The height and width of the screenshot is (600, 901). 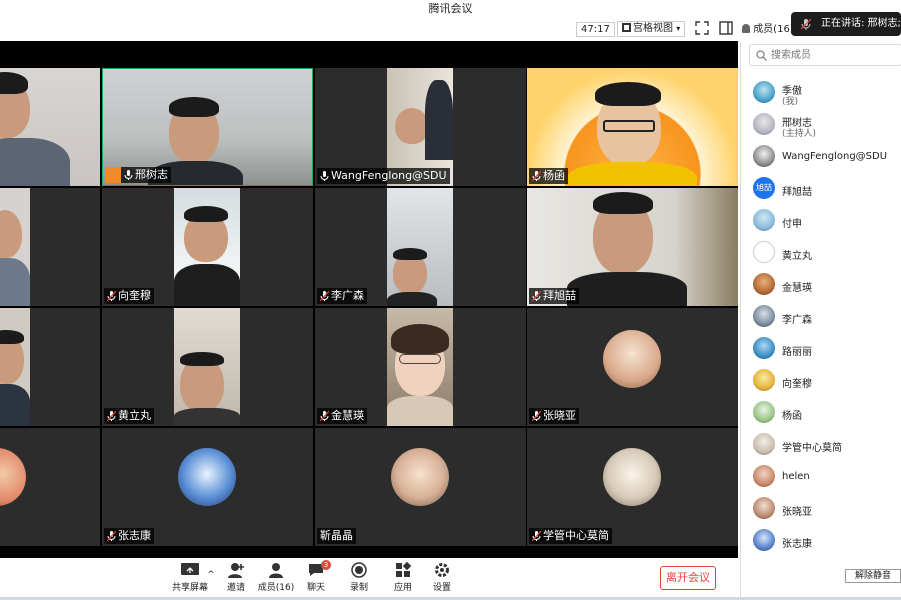 What do you see at coordinates (358, 588) in the screenshot?
I see `record-label: 录制` at bounding box center [358, 588].